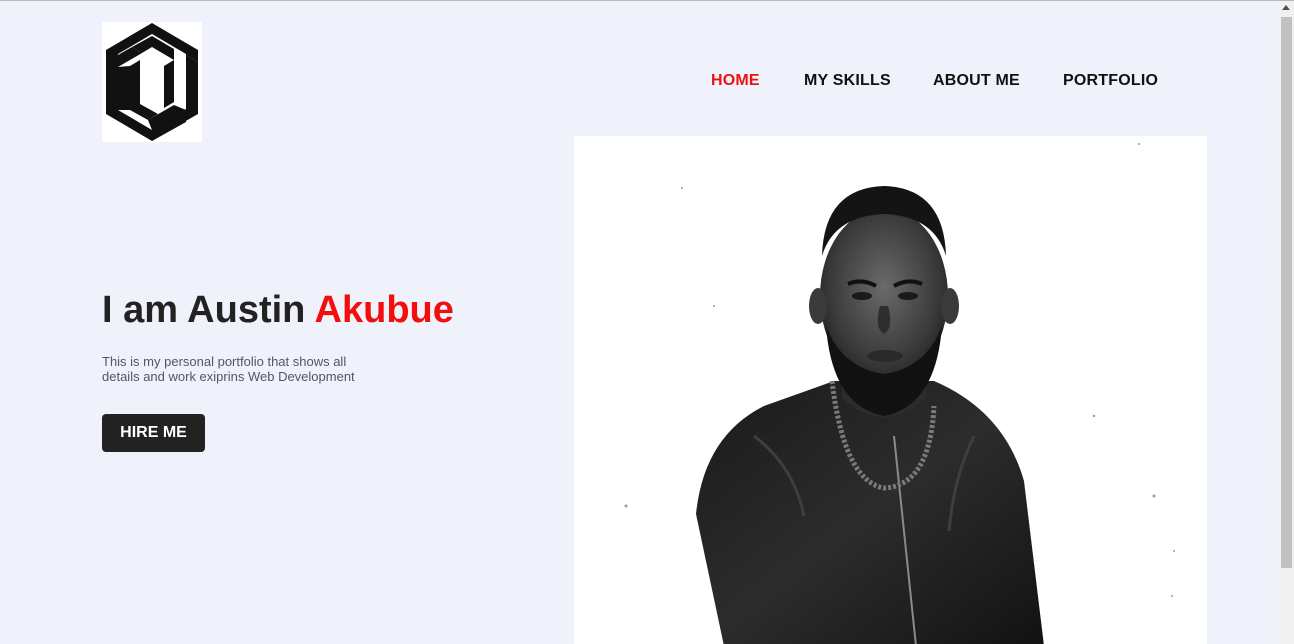  Describe the element at coordinates (847, 81) in the screenshot. I see `nav-my-skills: MY SKILLS` at that location.